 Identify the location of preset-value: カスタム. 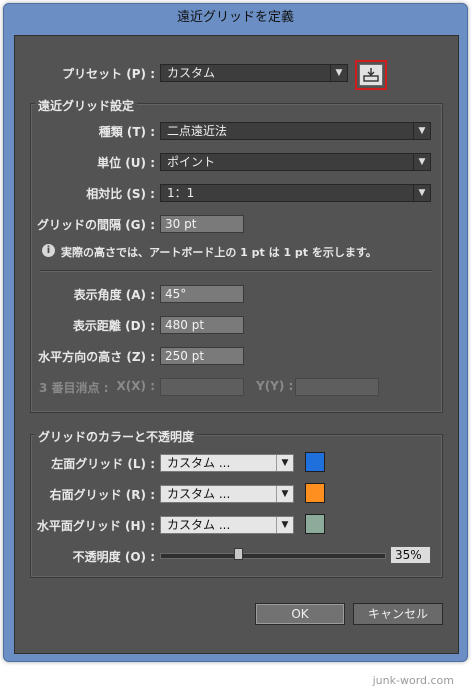
(191, 73).